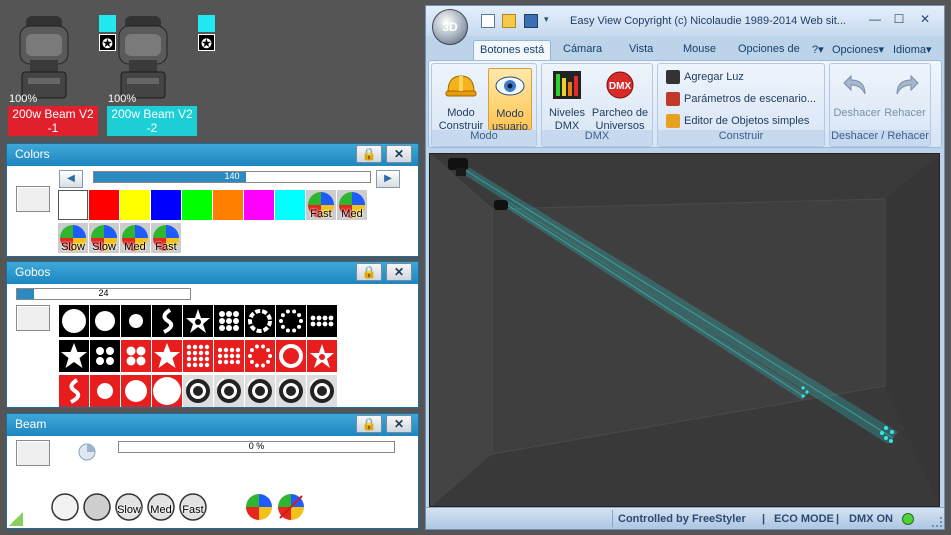 This screenshot has width=951, height=535. Describe the element at coordinates (259, 507) in the screenshot. I see `color-wheel-button` at that location.